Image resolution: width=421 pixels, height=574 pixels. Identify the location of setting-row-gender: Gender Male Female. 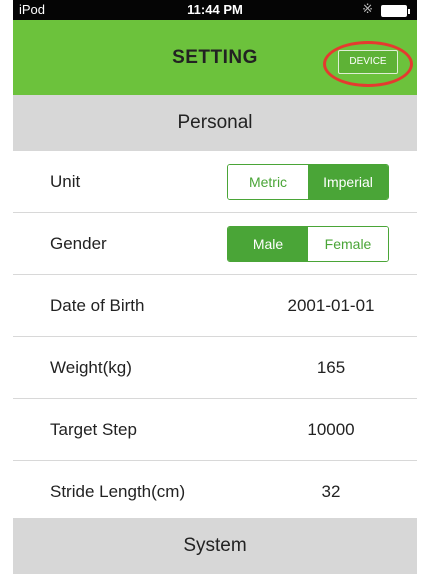
(215, 244).